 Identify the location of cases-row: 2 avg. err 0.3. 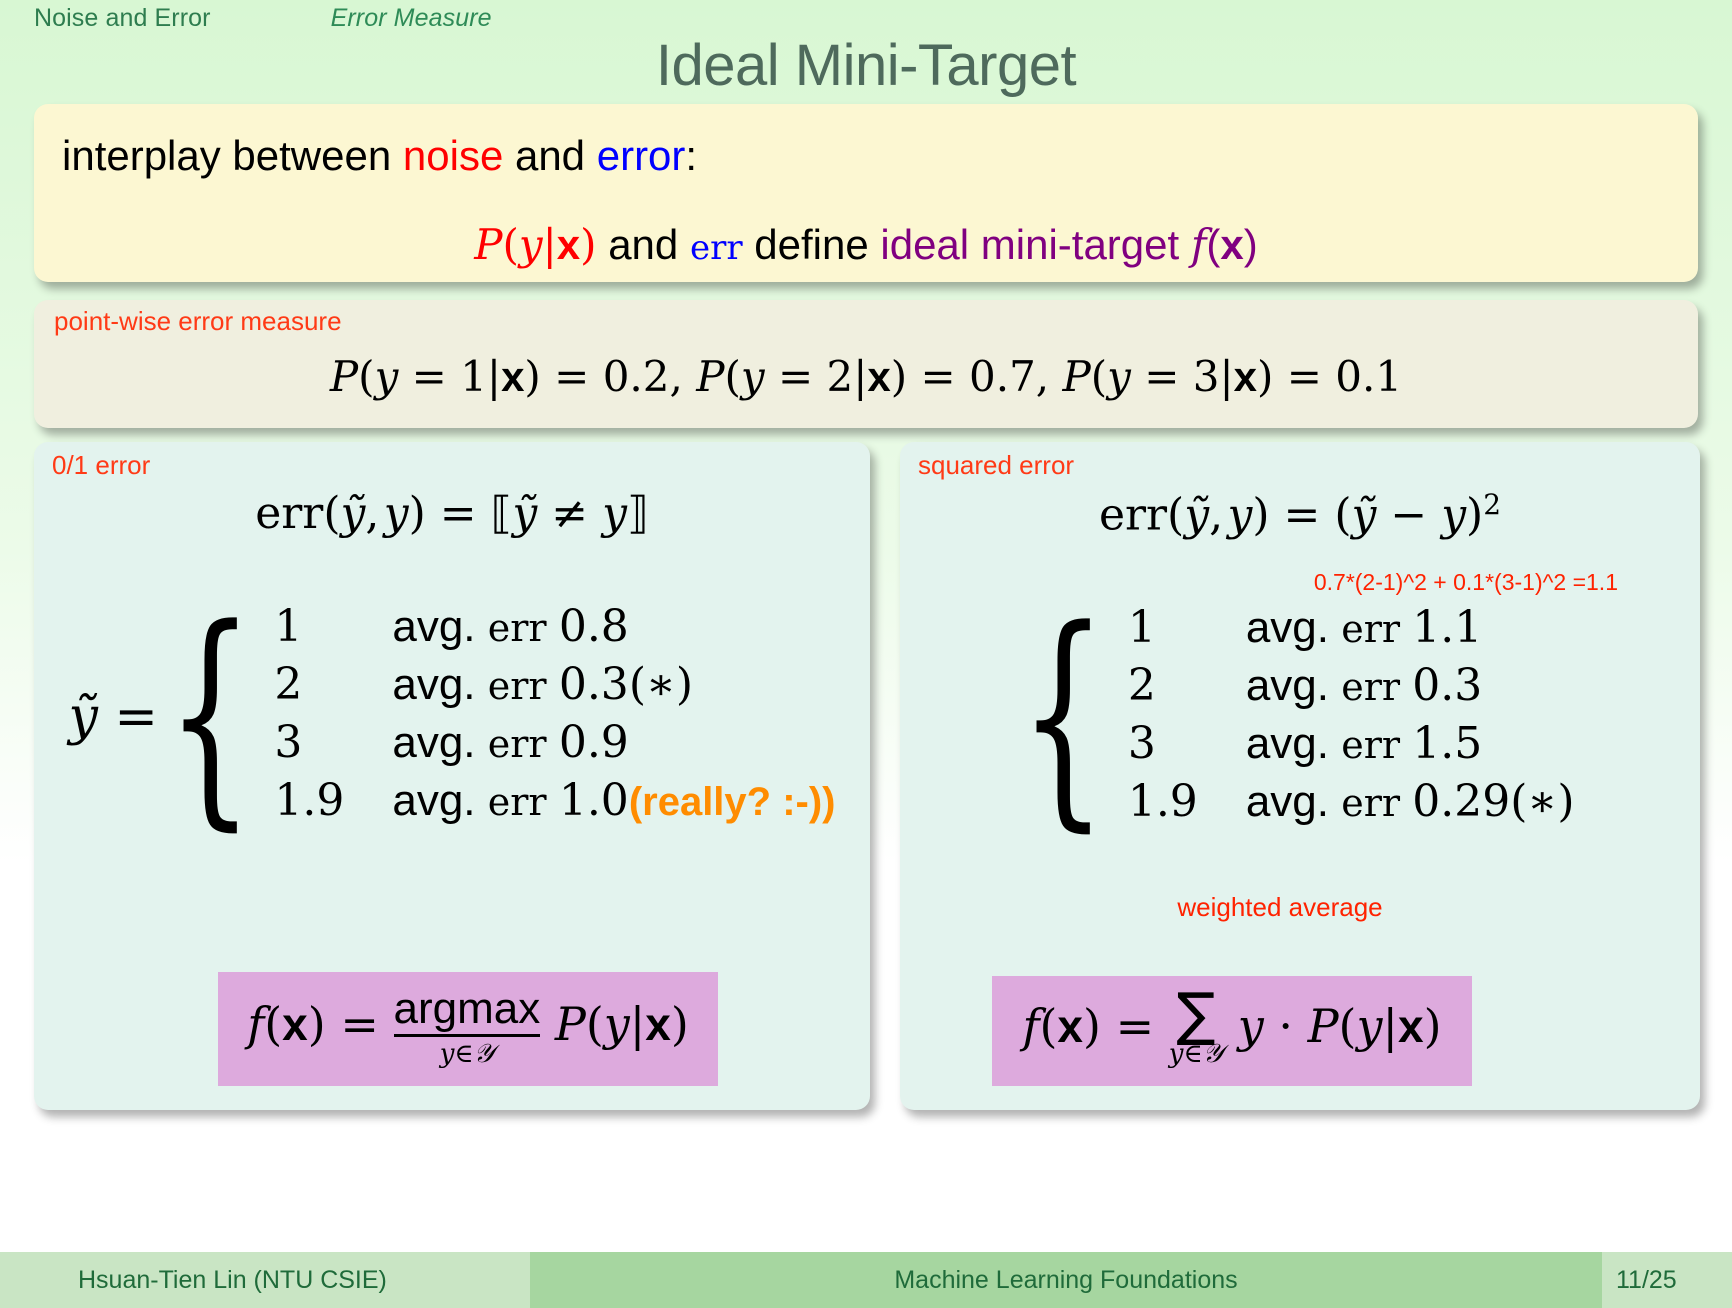
(1351, 689).